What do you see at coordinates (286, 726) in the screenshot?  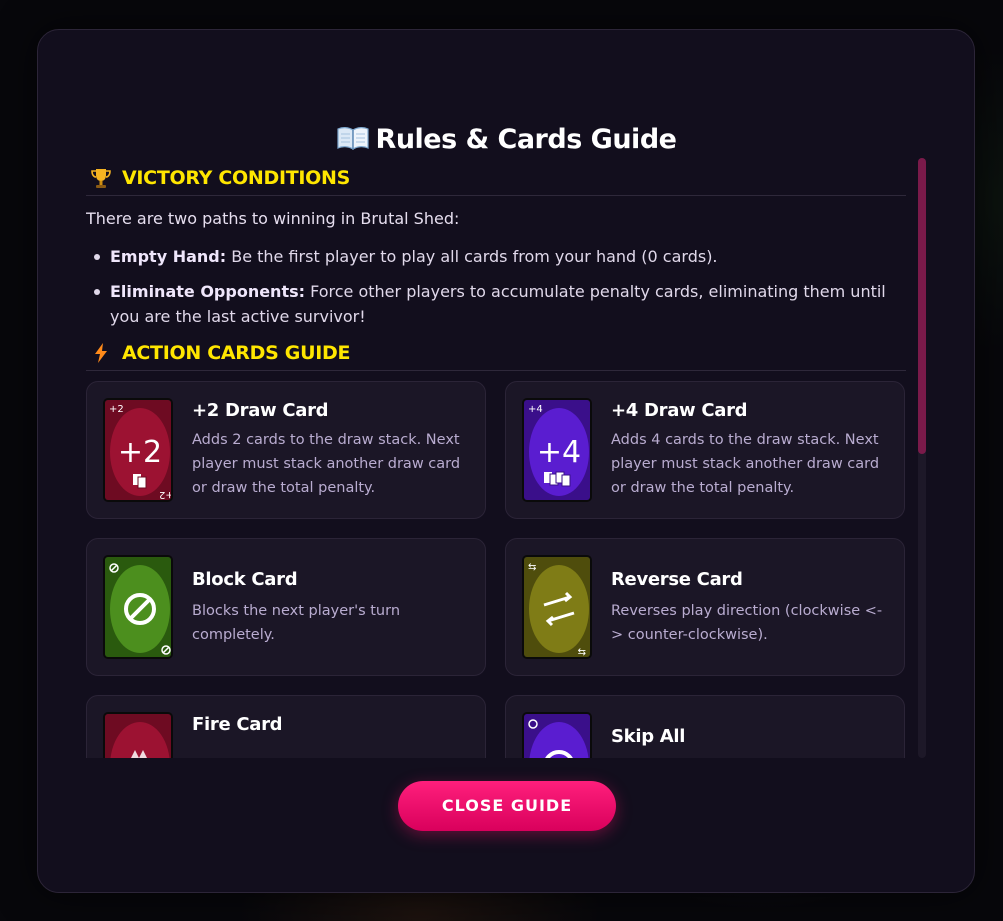 I see `action-card-fire: Fire Card` at bounding box center [286, 726].